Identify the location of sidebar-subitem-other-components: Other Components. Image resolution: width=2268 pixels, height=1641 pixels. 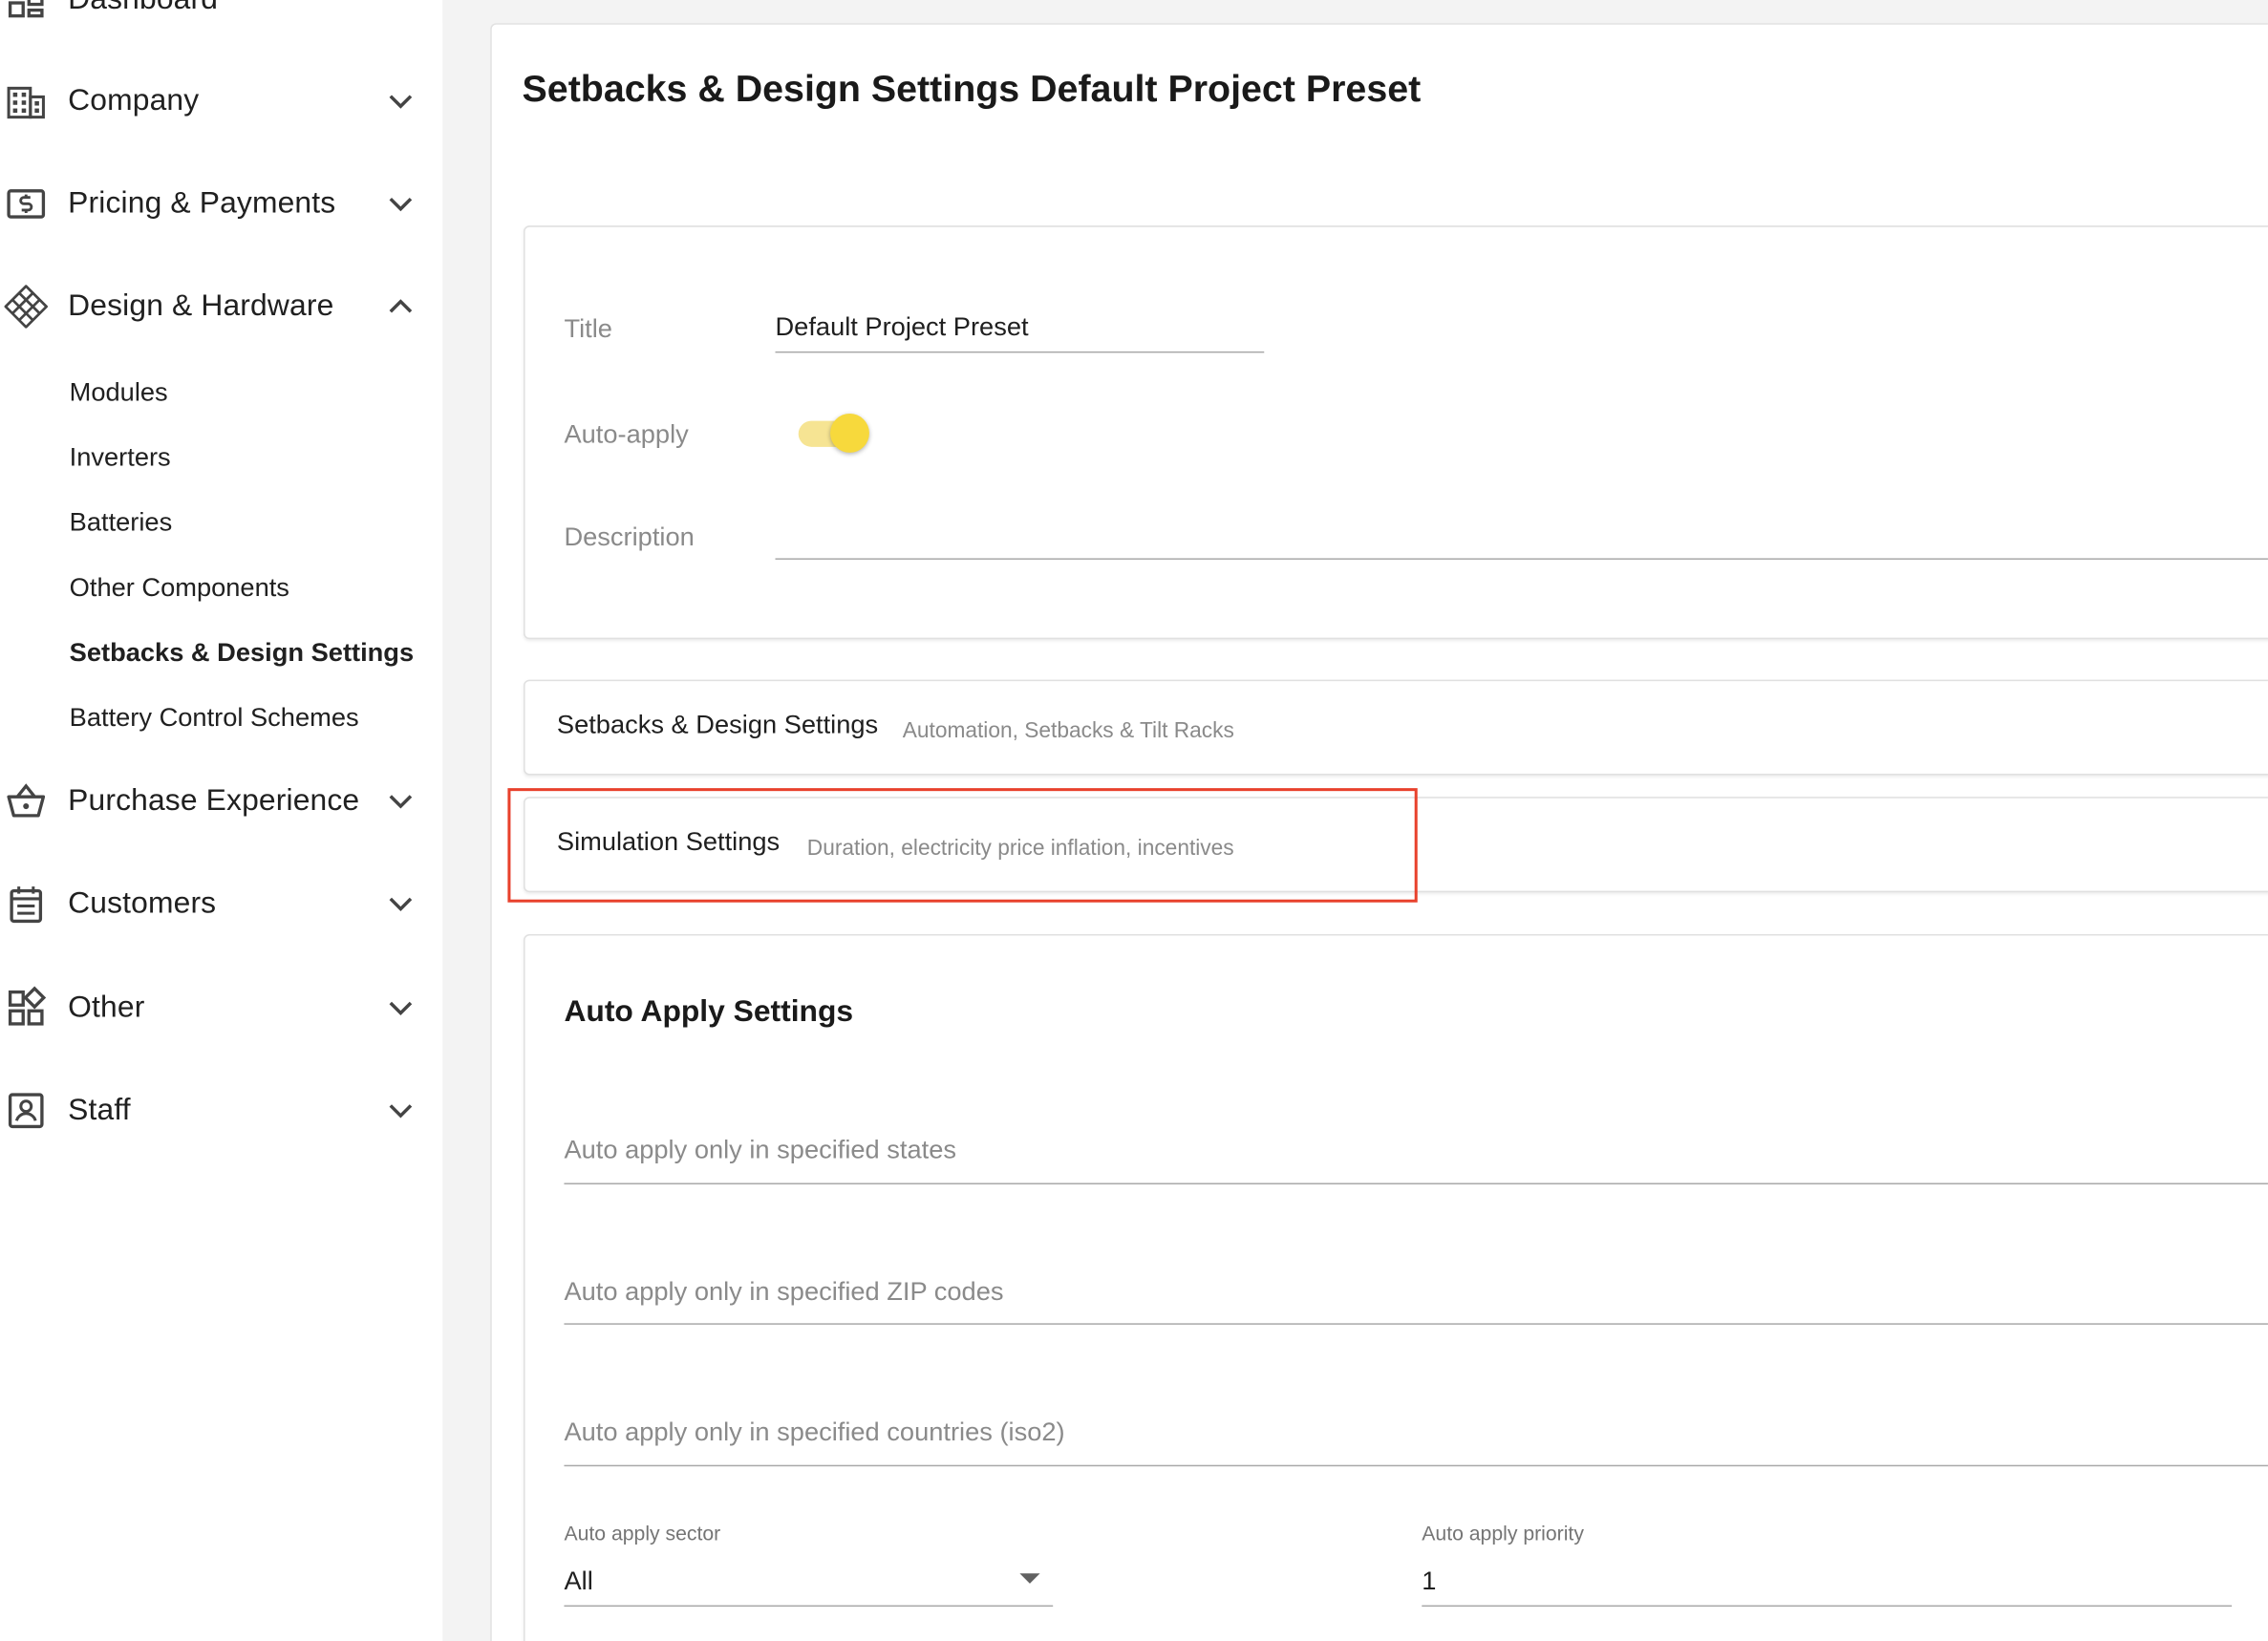
(179, 588).